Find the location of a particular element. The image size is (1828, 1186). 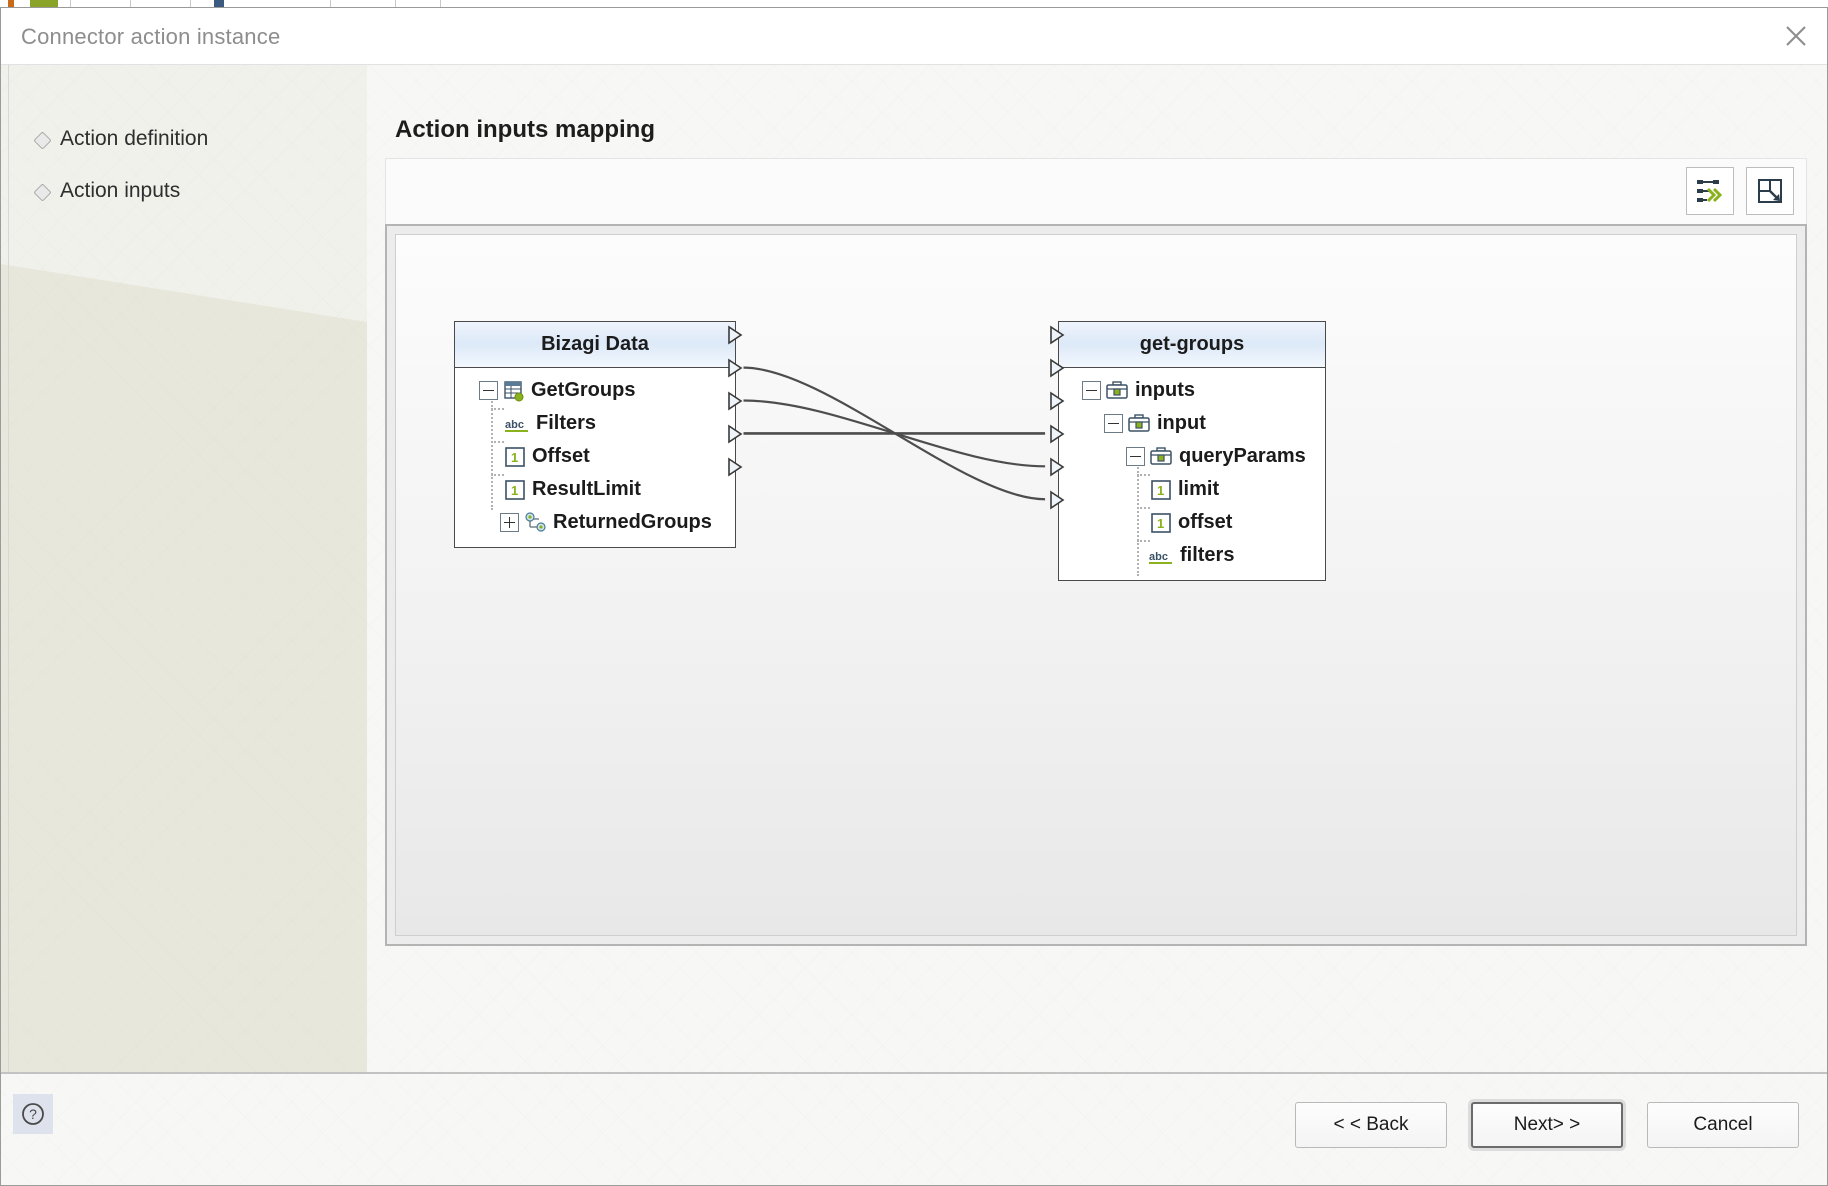

tree-node-filters: abc Filters is located at coordinates (595, 423).